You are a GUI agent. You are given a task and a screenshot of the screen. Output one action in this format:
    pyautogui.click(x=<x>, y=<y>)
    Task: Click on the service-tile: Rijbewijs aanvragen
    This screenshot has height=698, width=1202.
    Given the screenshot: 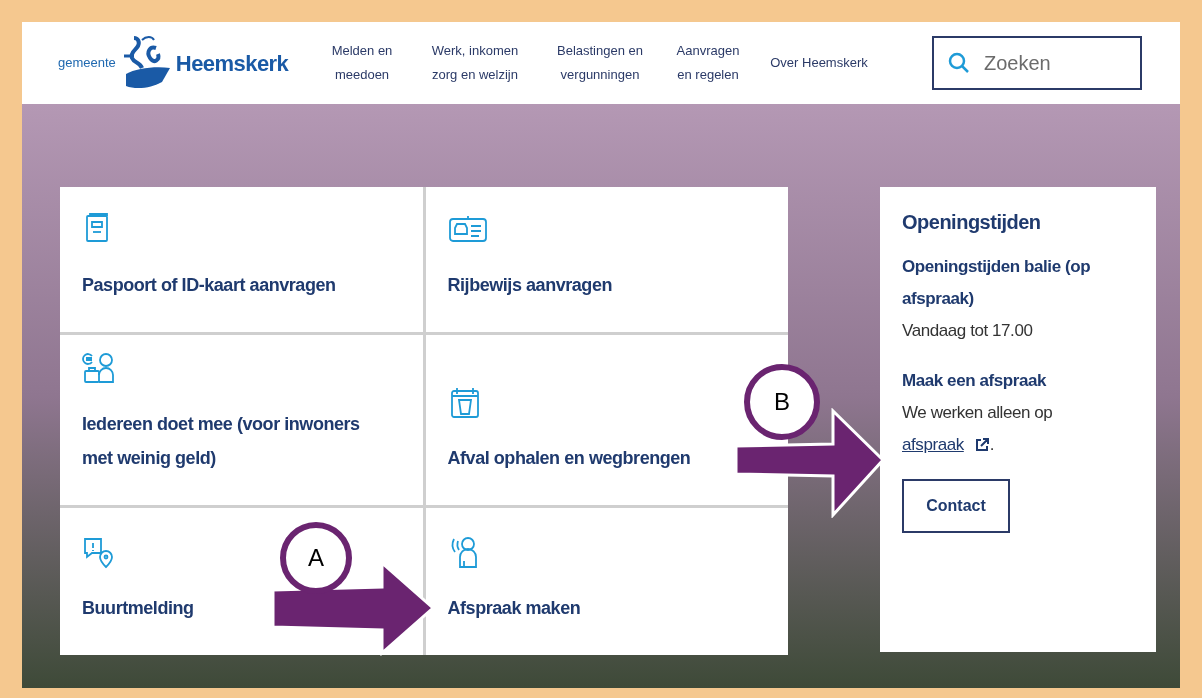 What is the action you would take?
    pyautogui.click(x=606, y=259)
    